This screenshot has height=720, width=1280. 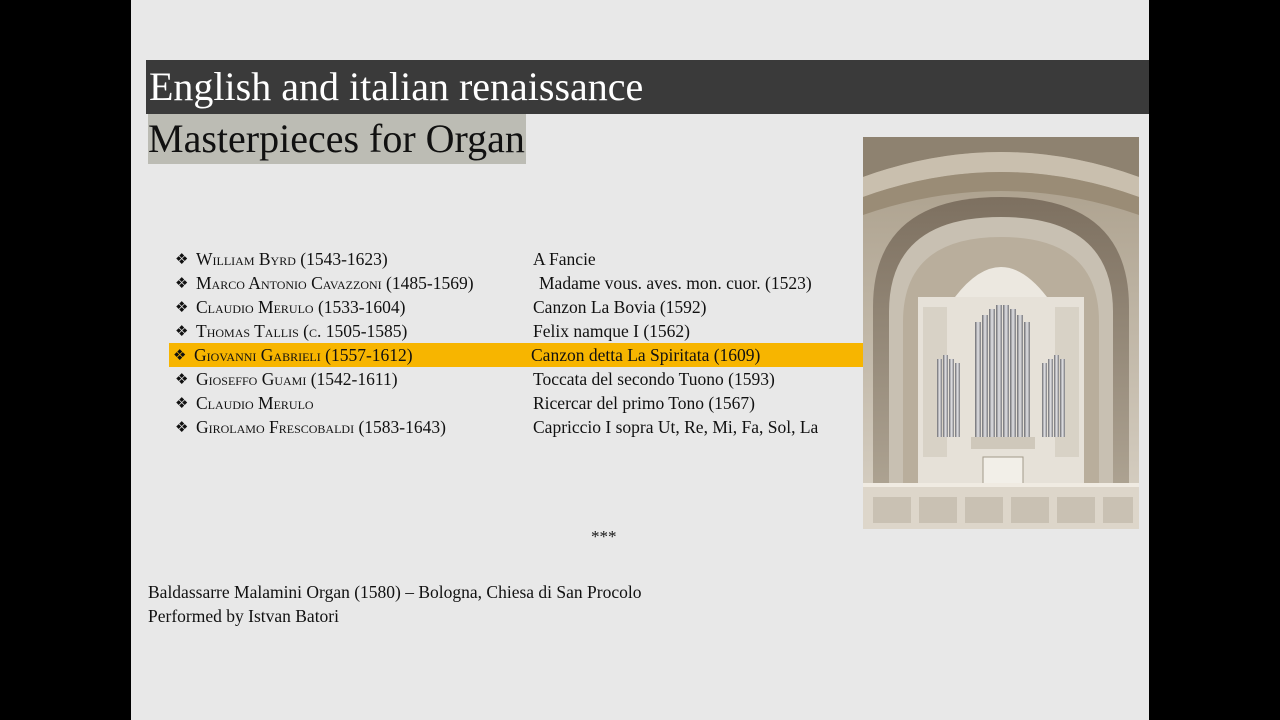 I want to click on track-composer: Claudio Merulo (1533-1604), so click(x=301, y=307).